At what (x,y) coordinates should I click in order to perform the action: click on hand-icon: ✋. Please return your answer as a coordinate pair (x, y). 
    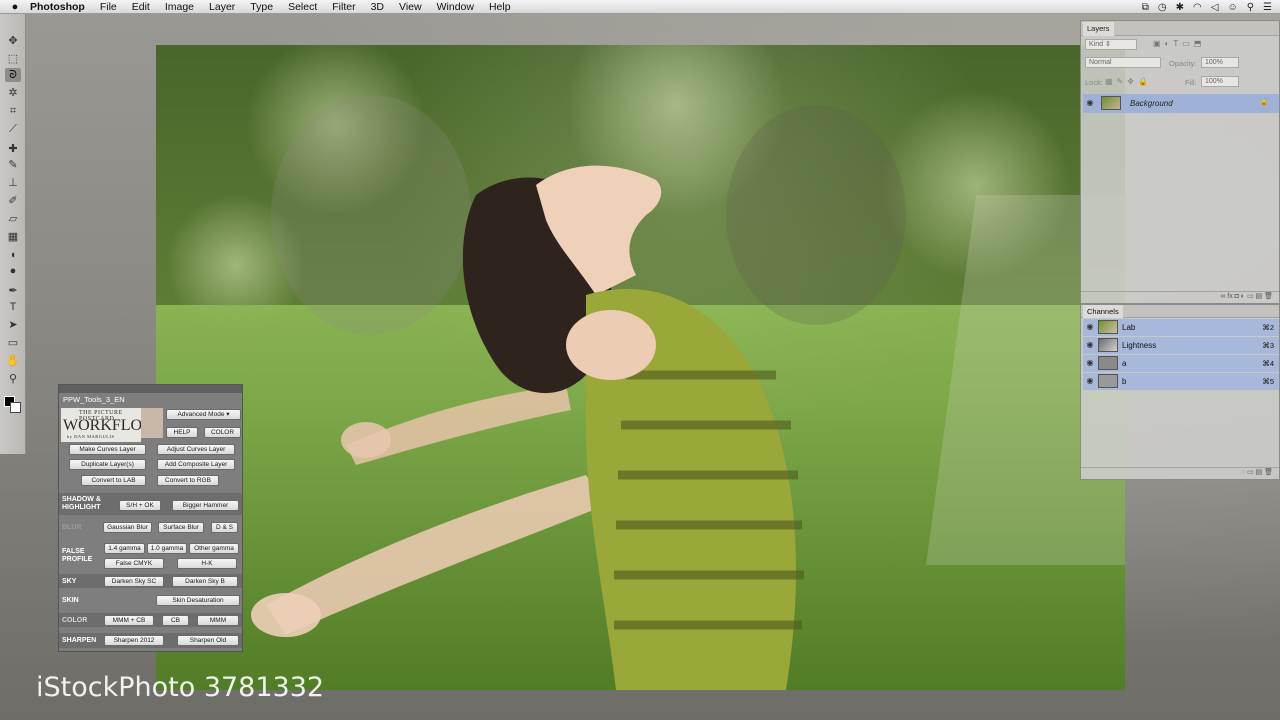
    Looking at the image, I should click on (13, 361).